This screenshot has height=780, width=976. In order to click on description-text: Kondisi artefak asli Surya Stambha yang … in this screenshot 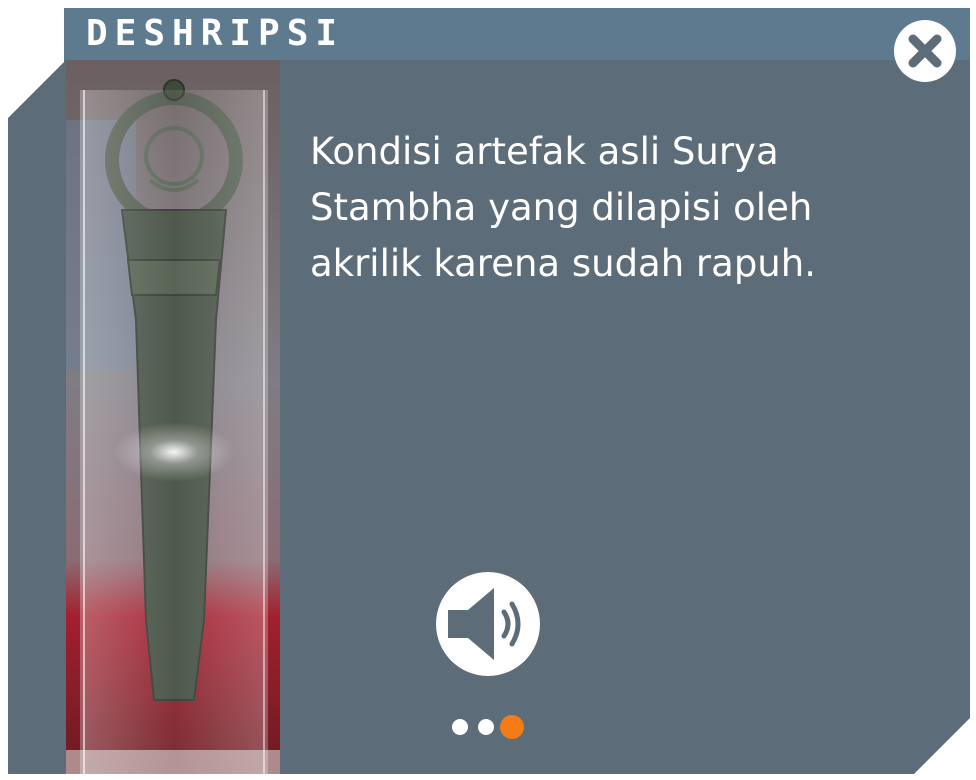, I will do `click(563, 207)`.